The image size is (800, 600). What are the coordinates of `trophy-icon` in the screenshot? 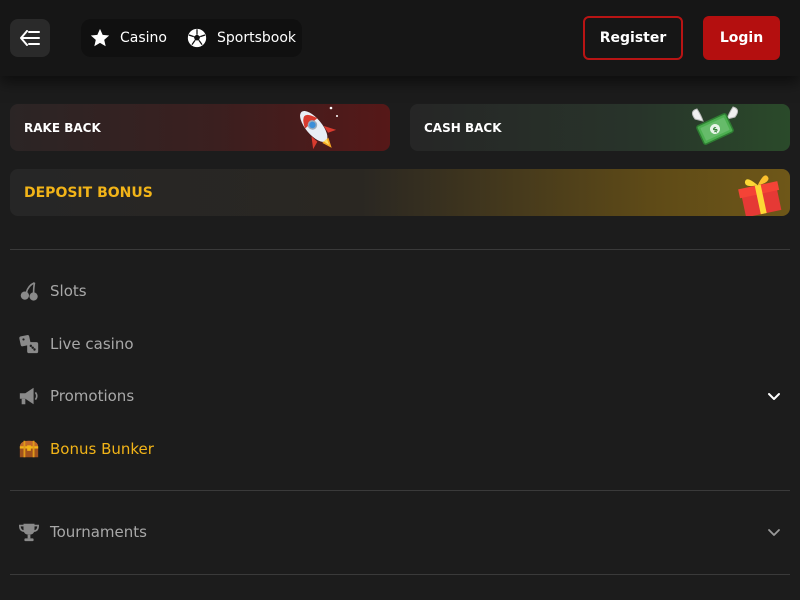 It's located at (29, 532).